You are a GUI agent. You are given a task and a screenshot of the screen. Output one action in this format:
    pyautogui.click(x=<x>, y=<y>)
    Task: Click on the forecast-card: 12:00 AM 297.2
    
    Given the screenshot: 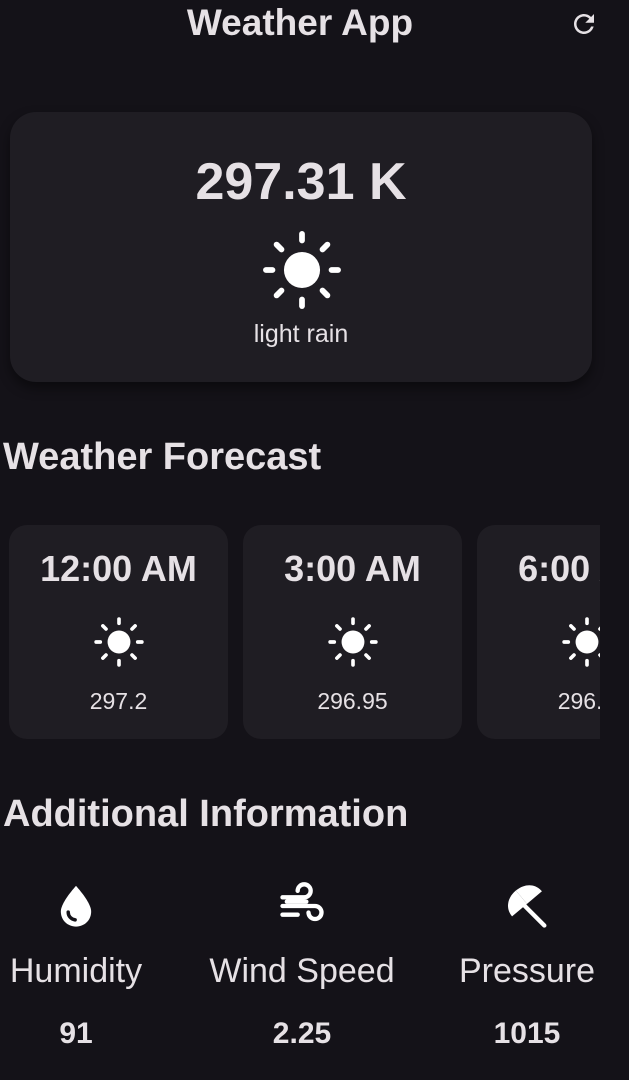 What is the action you would take?
    pyautogui.click(x=118, y=632)
    